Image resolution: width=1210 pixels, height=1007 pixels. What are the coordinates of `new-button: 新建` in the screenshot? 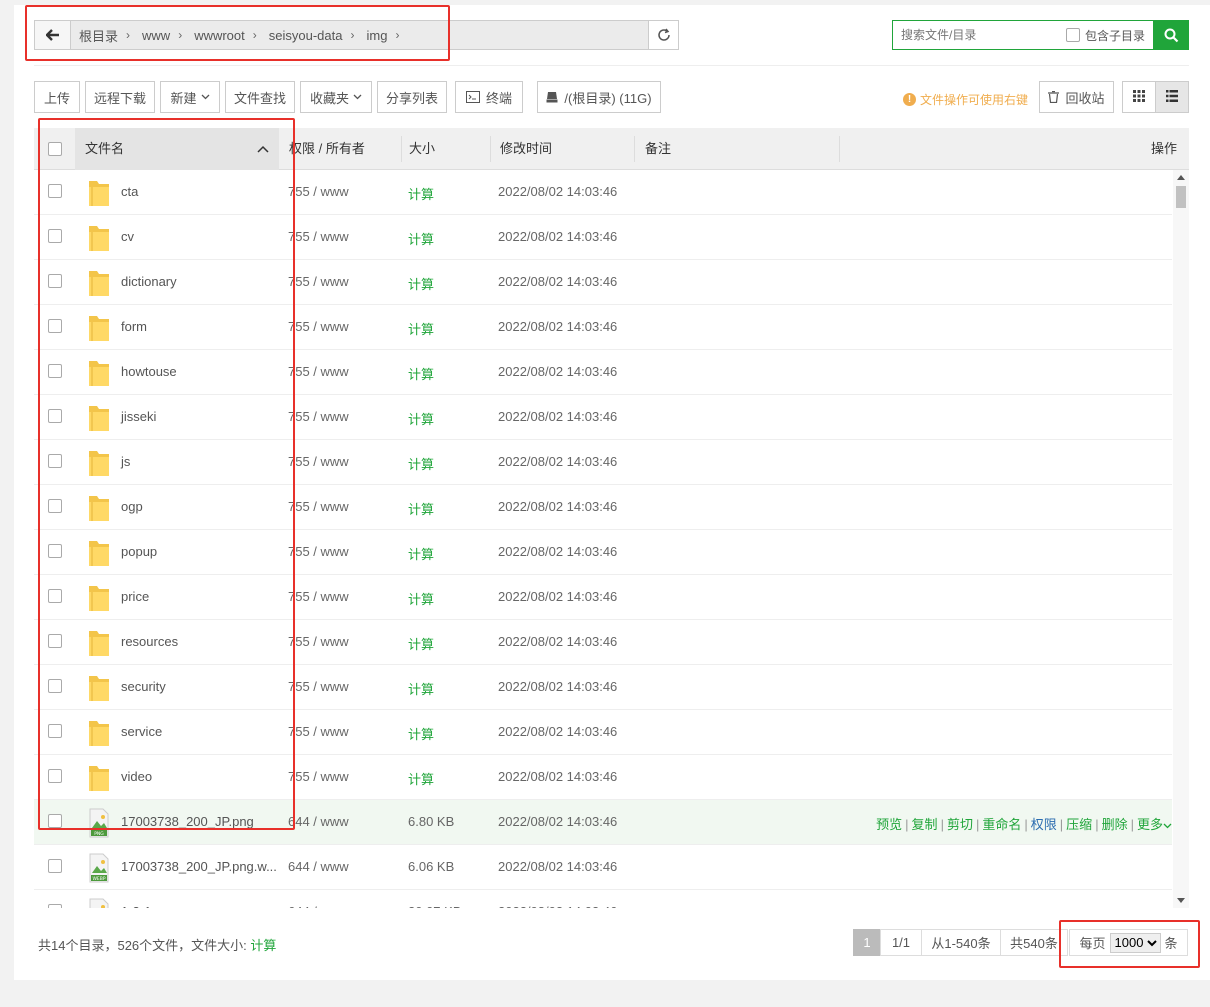 It's located at (190, 97).